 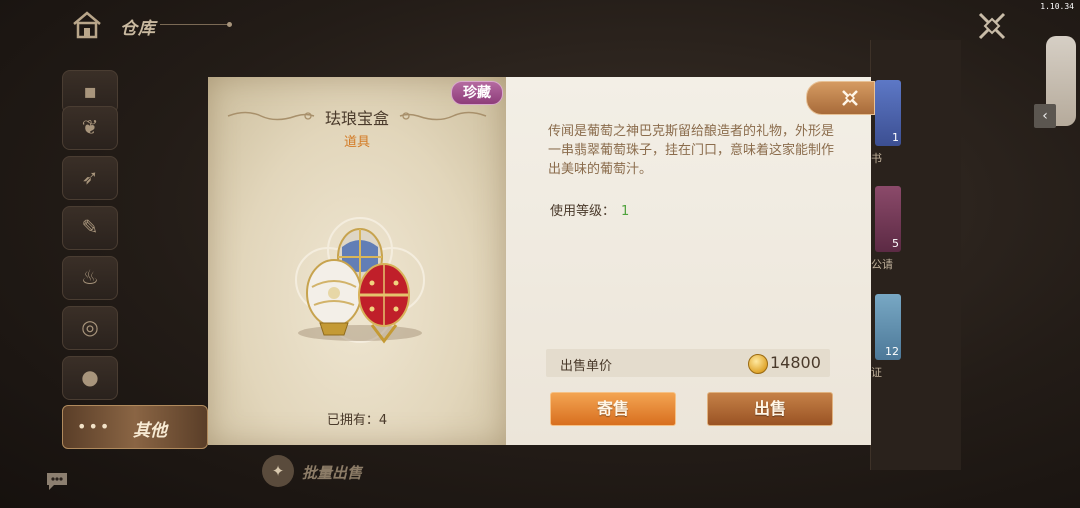 What do you see at coordinates (688, 363) in the screenshot?
I see `unit-price-bar: 出售单价 14800` at bounding box center [688, 363].